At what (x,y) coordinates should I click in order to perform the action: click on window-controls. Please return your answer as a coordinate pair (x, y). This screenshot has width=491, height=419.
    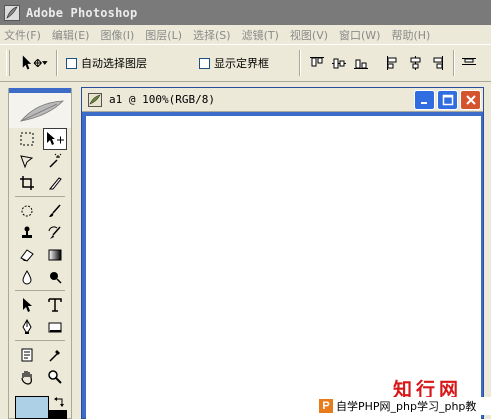
    Looking at the image, I should click on (446, 100).